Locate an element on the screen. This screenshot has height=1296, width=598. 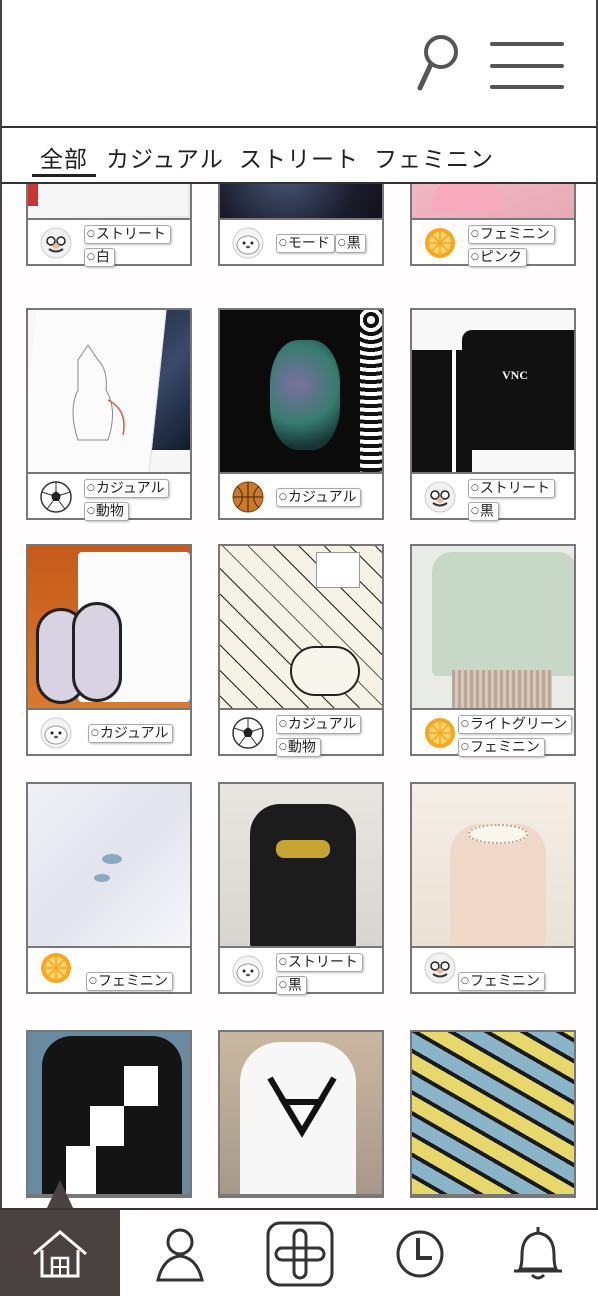
post-card: VNC ○ストリート ○黒 is located at coordinates (493, 414).